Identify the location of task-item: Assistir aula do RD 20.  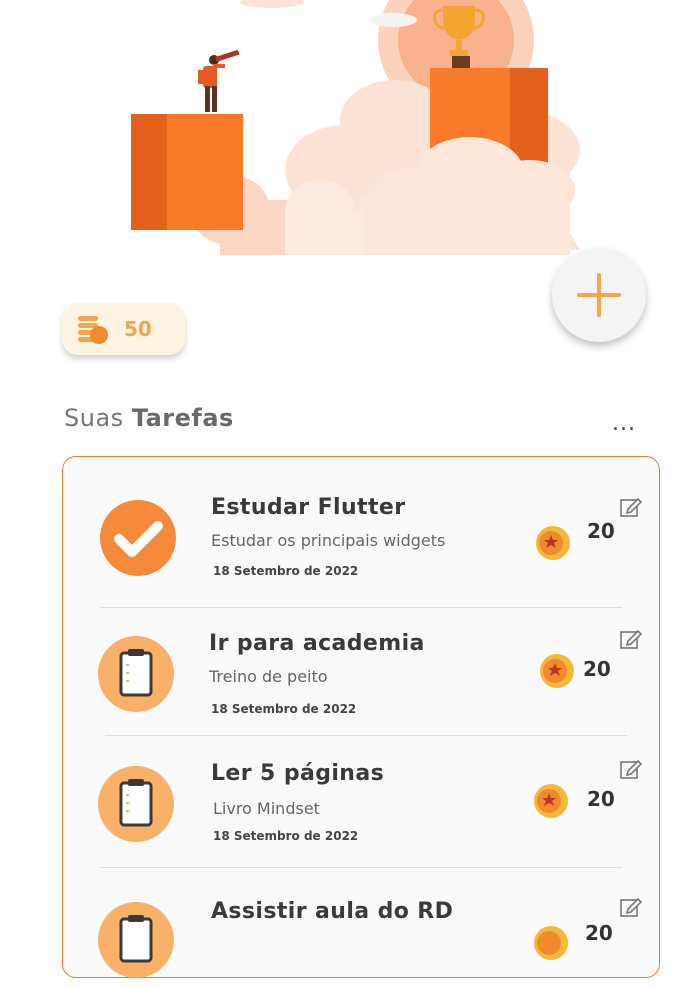
(361, 922).